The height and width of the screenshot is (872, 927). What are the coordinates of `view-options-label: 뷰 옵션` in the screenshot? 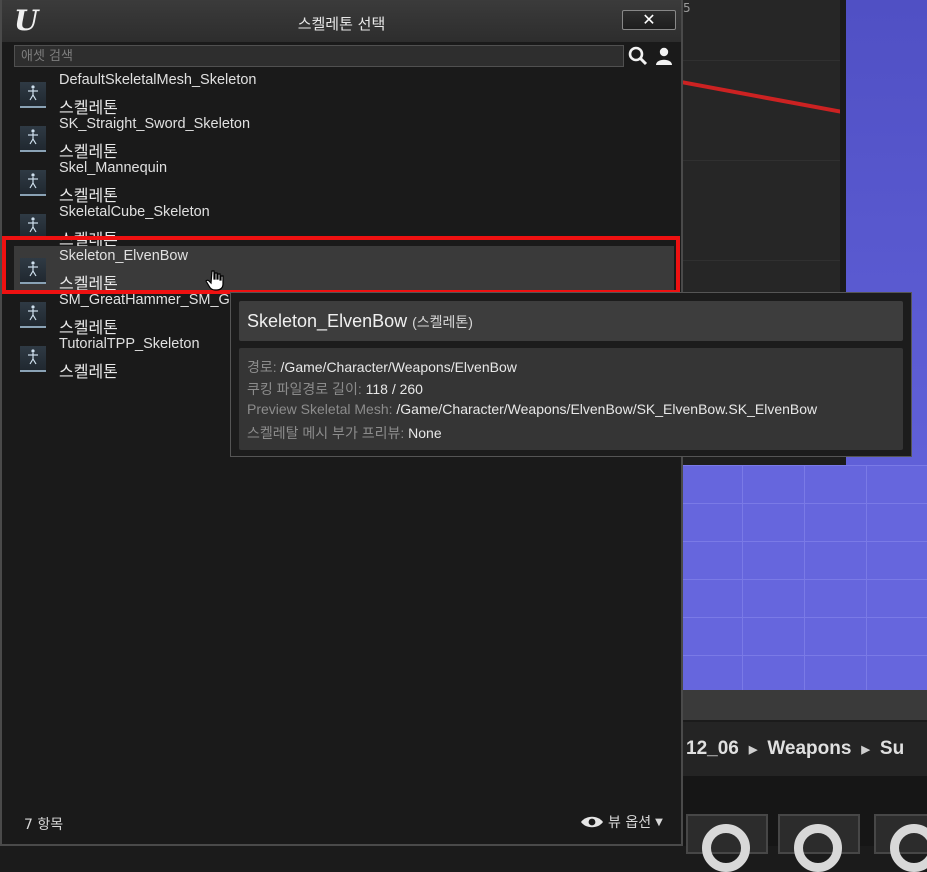 It's located at (630, 823).